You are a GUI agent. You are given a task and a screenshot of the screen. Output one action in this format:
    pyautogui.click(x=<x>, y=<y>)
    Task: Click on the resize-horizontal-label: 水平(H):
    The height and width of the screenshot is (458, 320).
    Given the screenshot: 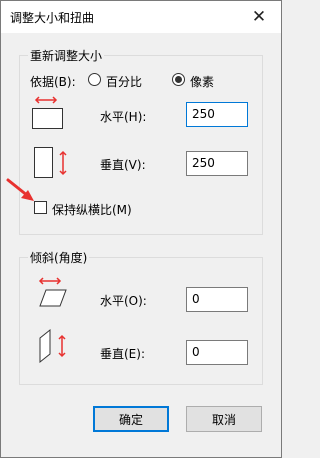 What is the action you would take?
    pyautogui.click(x=123, y=117)
    